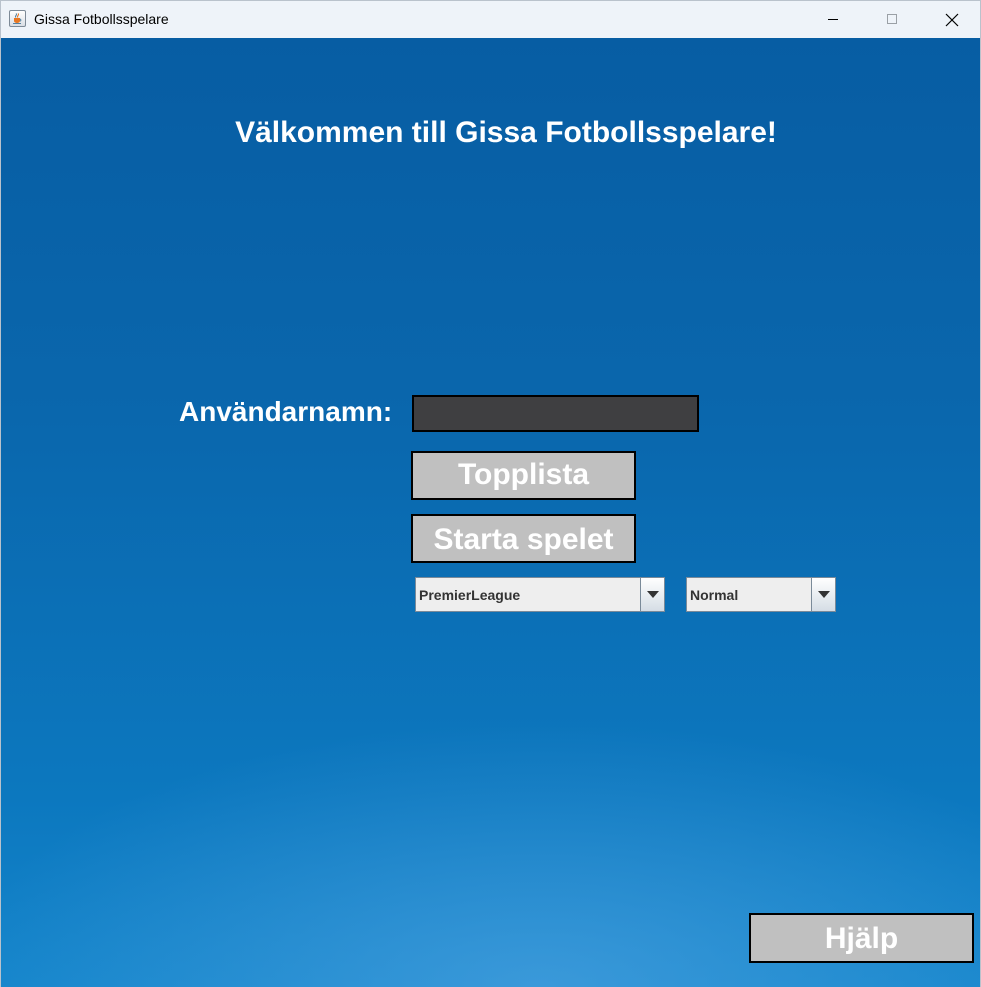 The width and height of the screenshot is (981, 987). I want to click on minimize-icon, so click(833, 19).